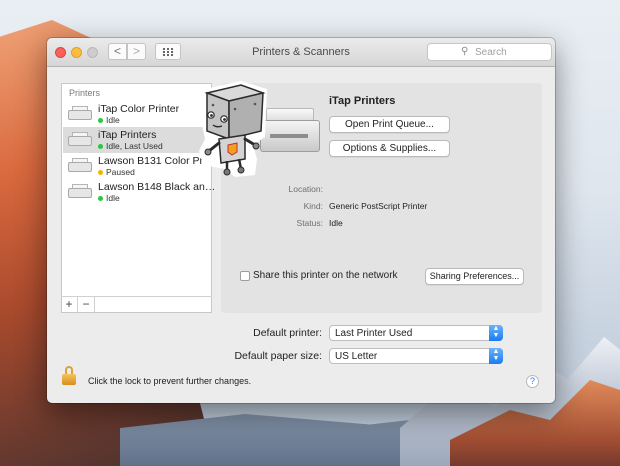 This screenshot has height=466, width=620. What do you see at coordinates (139, 166) in the screenshot?
I see `printer-item-lawson-b131: Lawson B131 Color Pri… Paused` at bounding box center [139, 166].